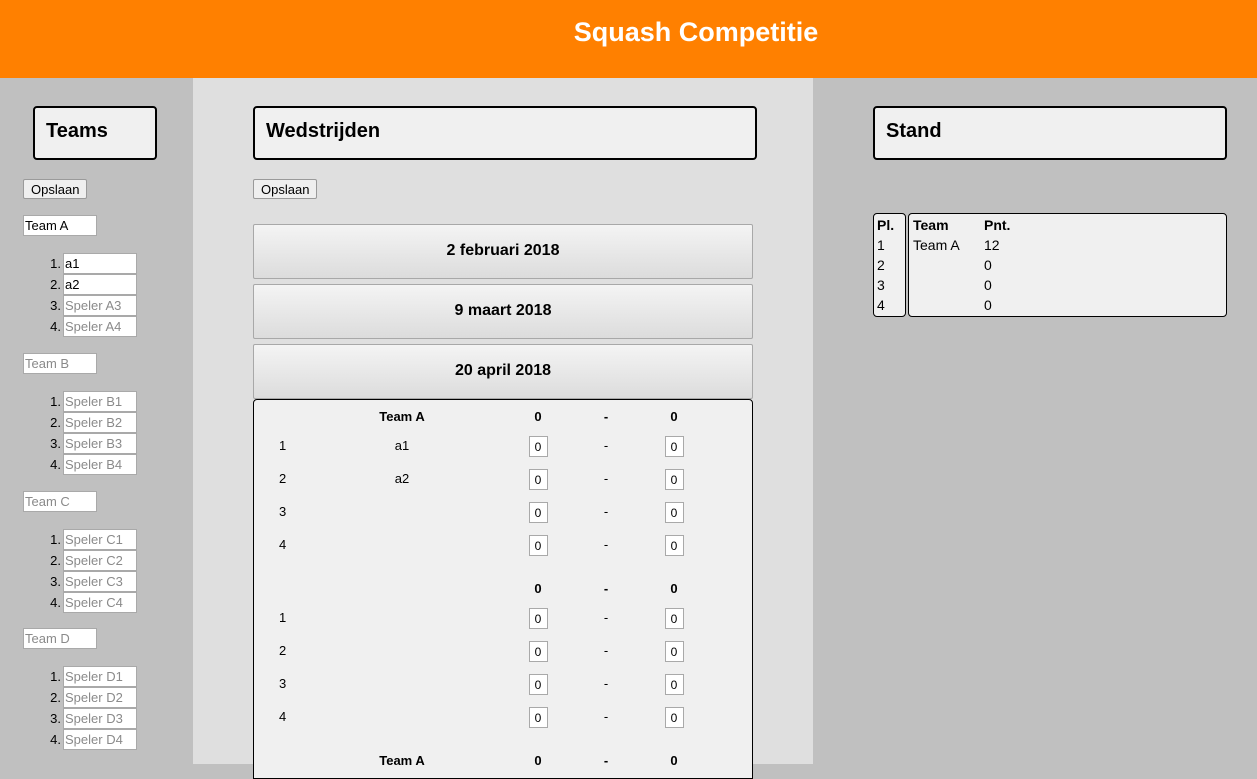 The width and height of the screenshot is (1257, 779). What do you see at coordinates (931, 225) in the screenshot?
I see `team-header: Team` at bounding box center [931, 225].